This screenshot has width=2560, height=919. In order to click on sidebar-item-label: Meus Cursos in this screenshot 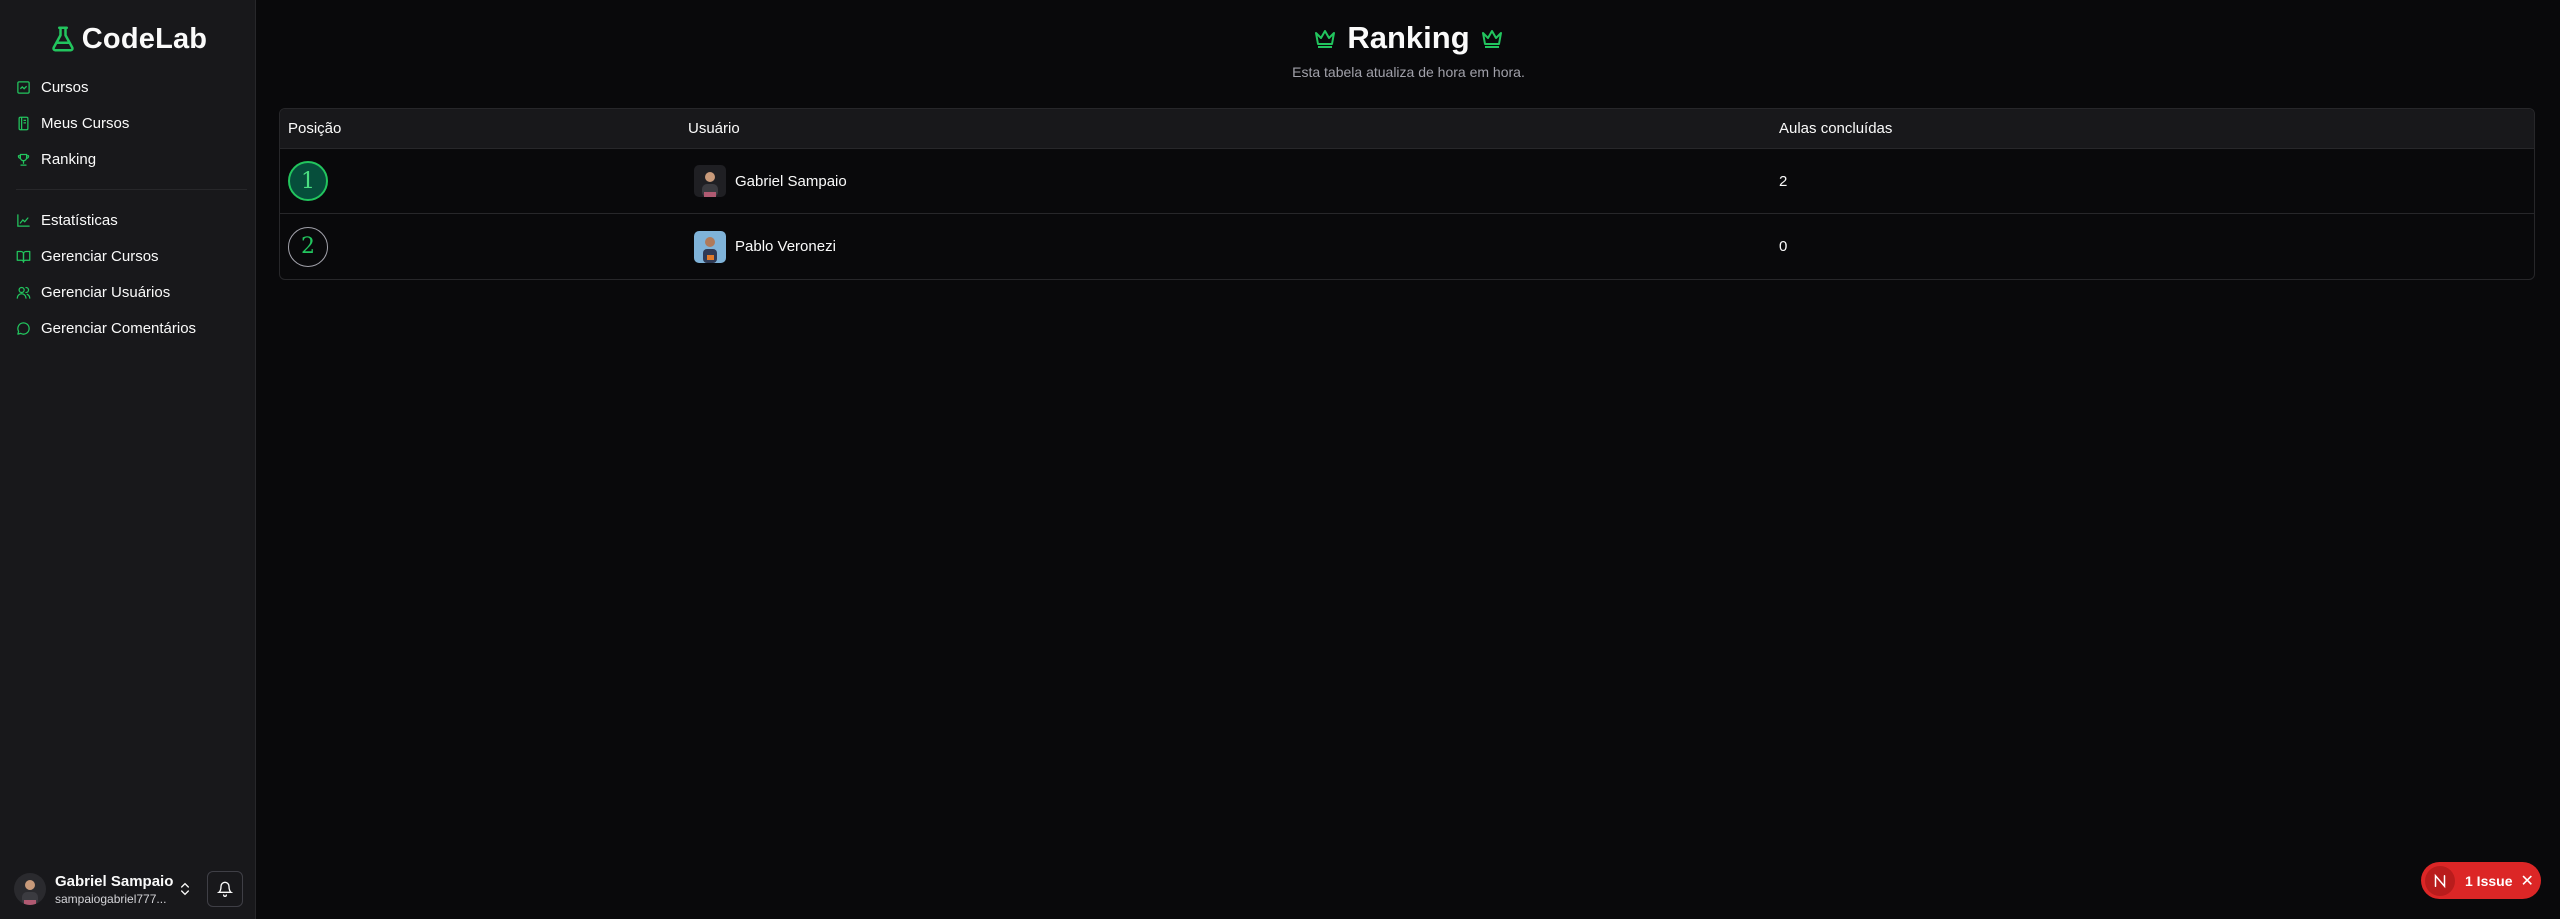, I will do `click(85, 123)`.